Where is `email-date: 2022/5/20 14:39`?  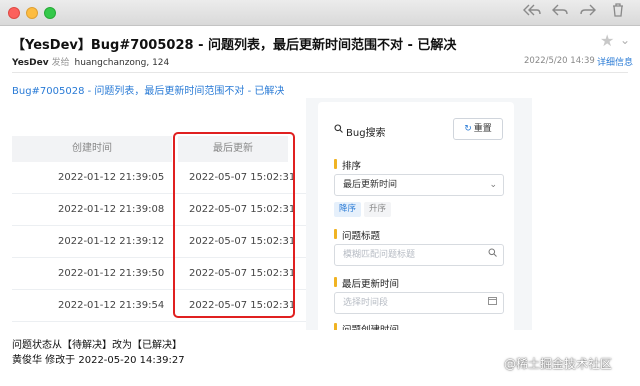
email-date: 2022/5/20 14:39 is located at coordinates (559, 61).